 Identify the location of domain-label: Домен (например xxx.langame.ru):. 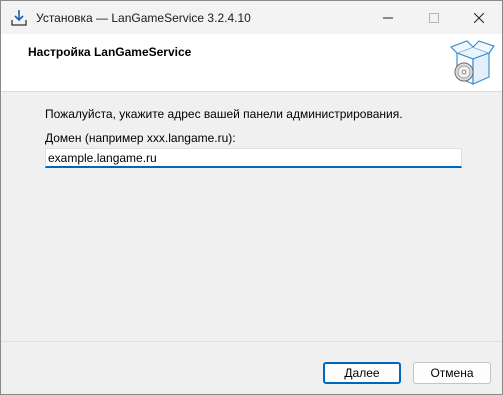
(140, 138).